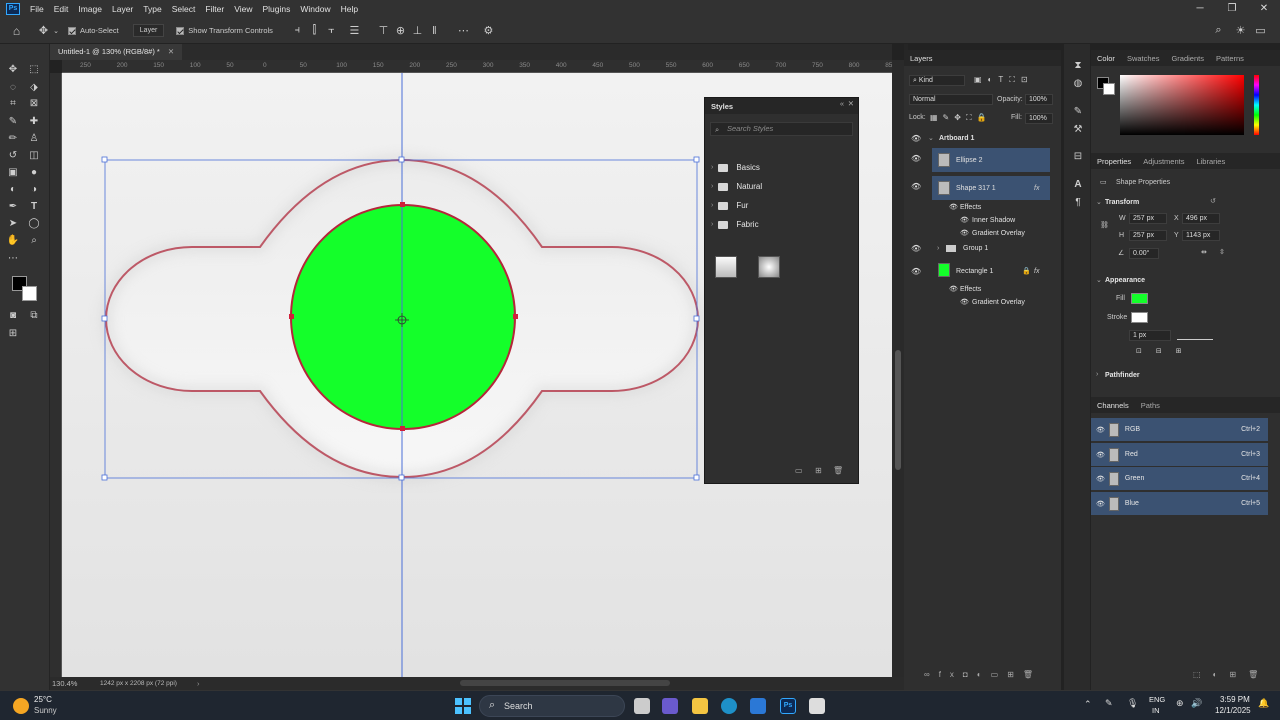  Describe the element at coordinates (1264, 9) in the screenshot. I see `close-icon: ✕` at that location.